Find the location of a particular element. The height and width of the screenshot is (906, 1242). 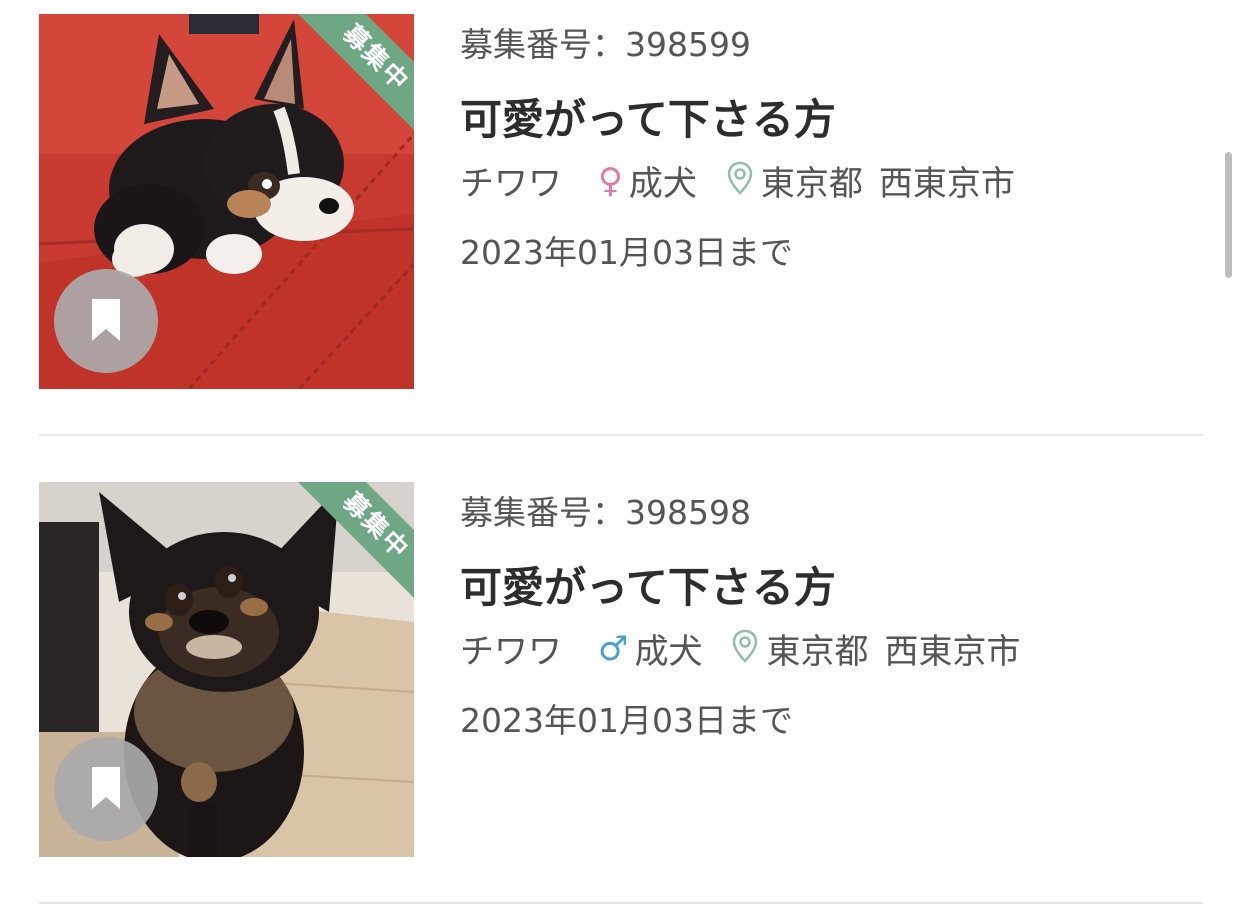

post-id: 募集番号：398598 is located at coordinates (605, 512).